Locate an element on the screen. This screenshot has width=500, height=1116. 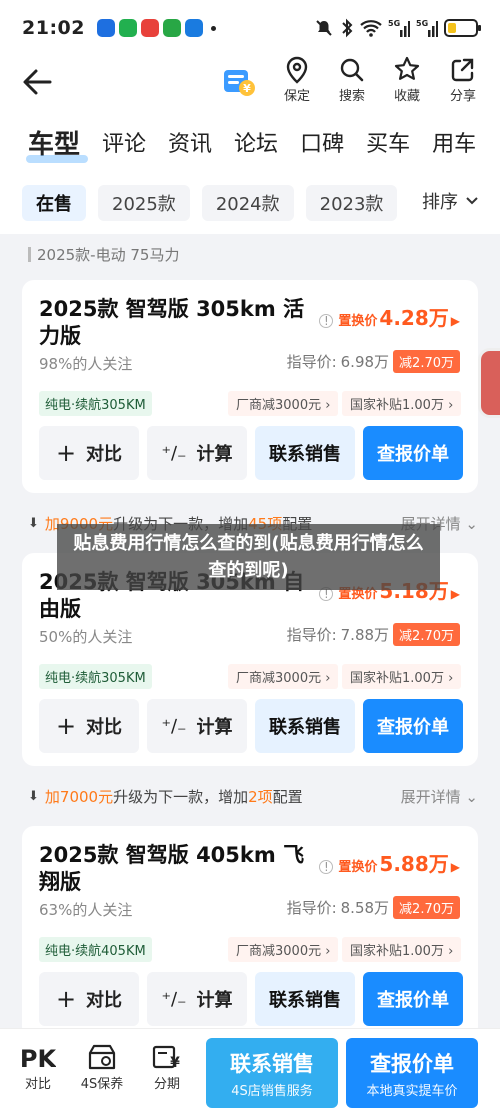
contact-sales-cta: 联系销售 4S店销售服务 is located at coordinates (272, 1073).